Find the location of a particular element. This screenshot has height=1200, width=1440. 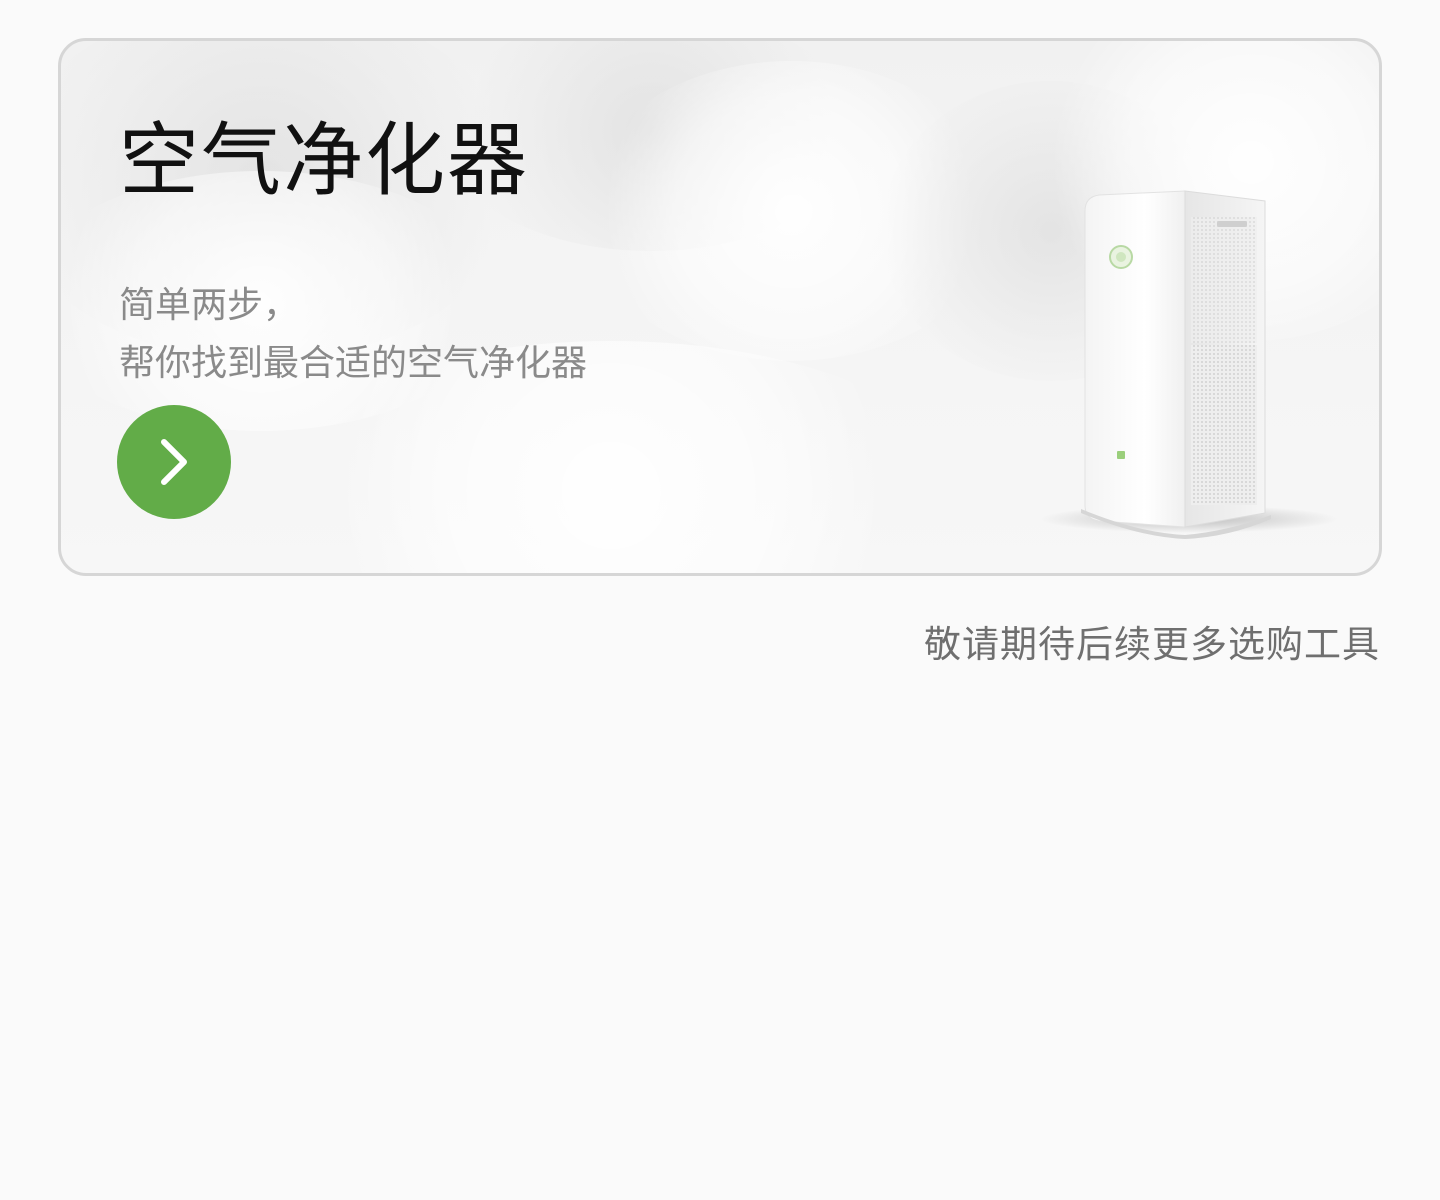

more-tools-coming-note: 敬请期待后续更多选购工具 is located at coordinates (1152, 644).